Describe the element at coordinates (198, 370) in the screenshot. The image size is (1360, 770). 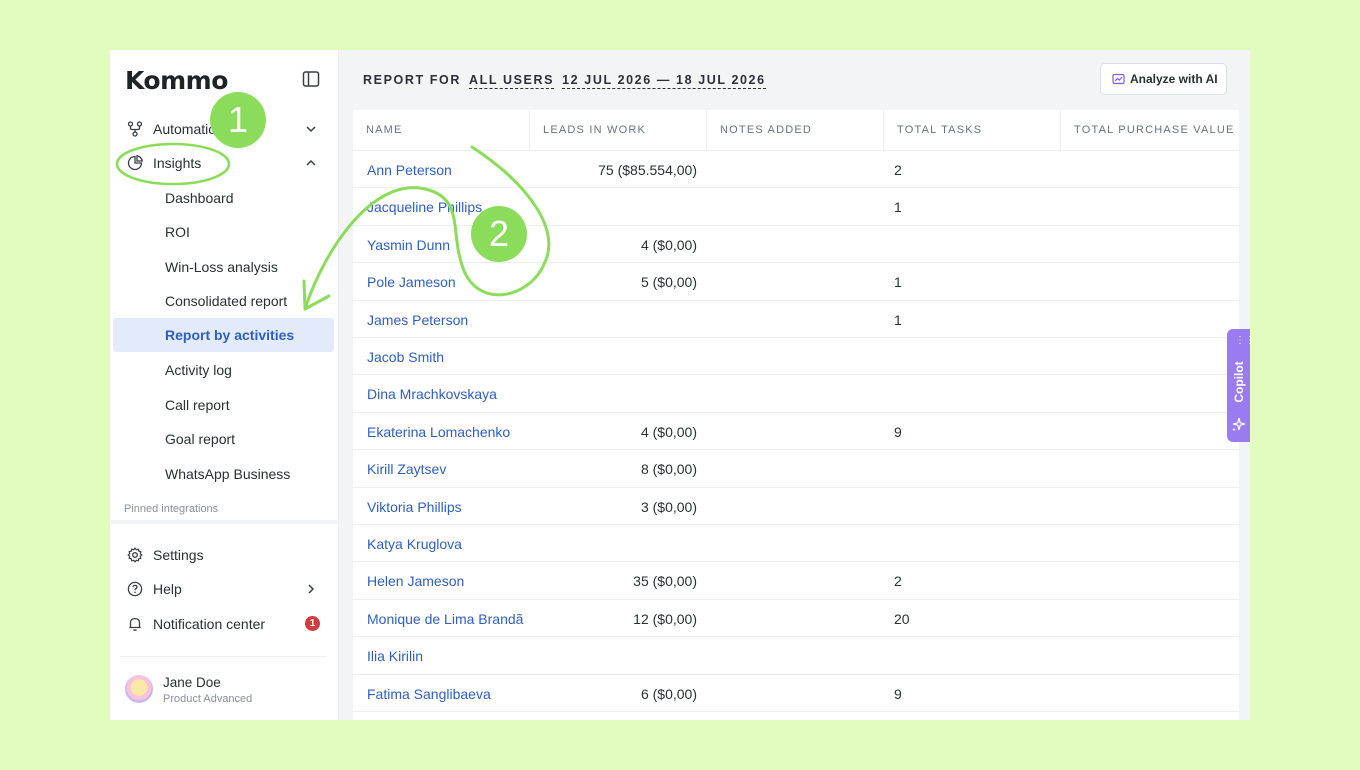
I see `subitem-label: Activity log` at that location.